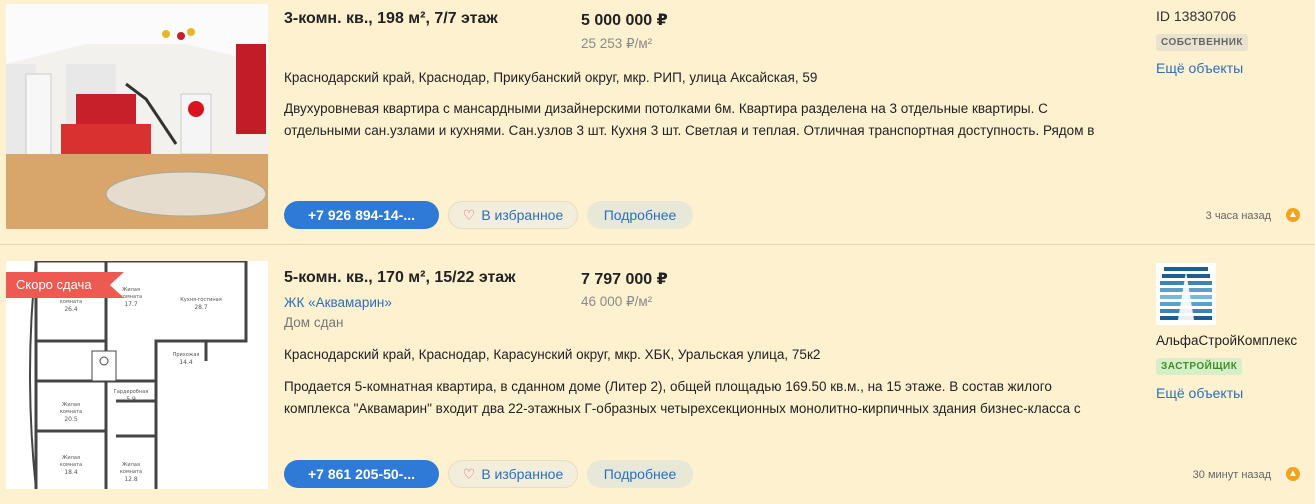 The width and height of the screenshot is (1315, 504). What do you see at coordinates (624, 20) in the screenshot?
I see `listing-price: 5 000 000 ₽` at bounding box center [624, 20].